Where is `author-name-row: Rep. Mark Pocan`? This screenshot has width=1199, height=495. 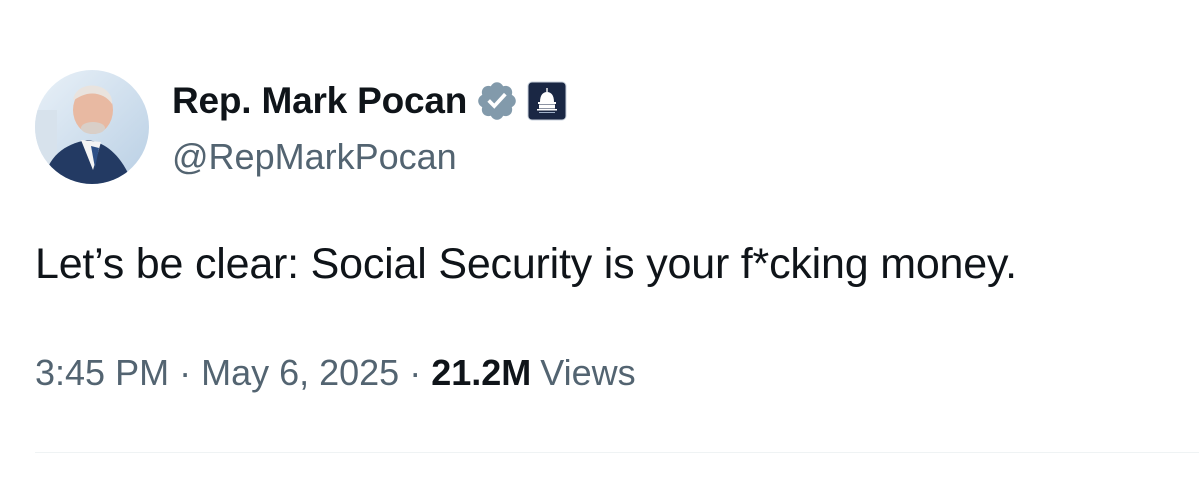 author-name-row: Rep. Mark Pocan is located at coordinates (369, 101).